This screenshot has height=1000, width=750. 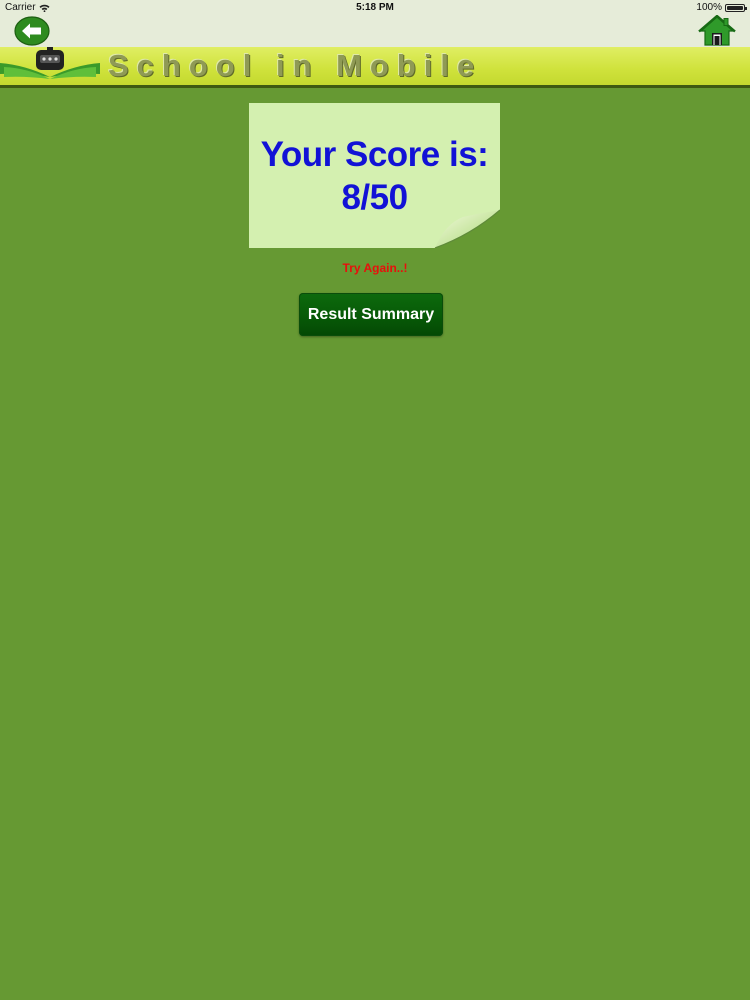 I want to click on paper-note-background, so click(x=374, y=175).